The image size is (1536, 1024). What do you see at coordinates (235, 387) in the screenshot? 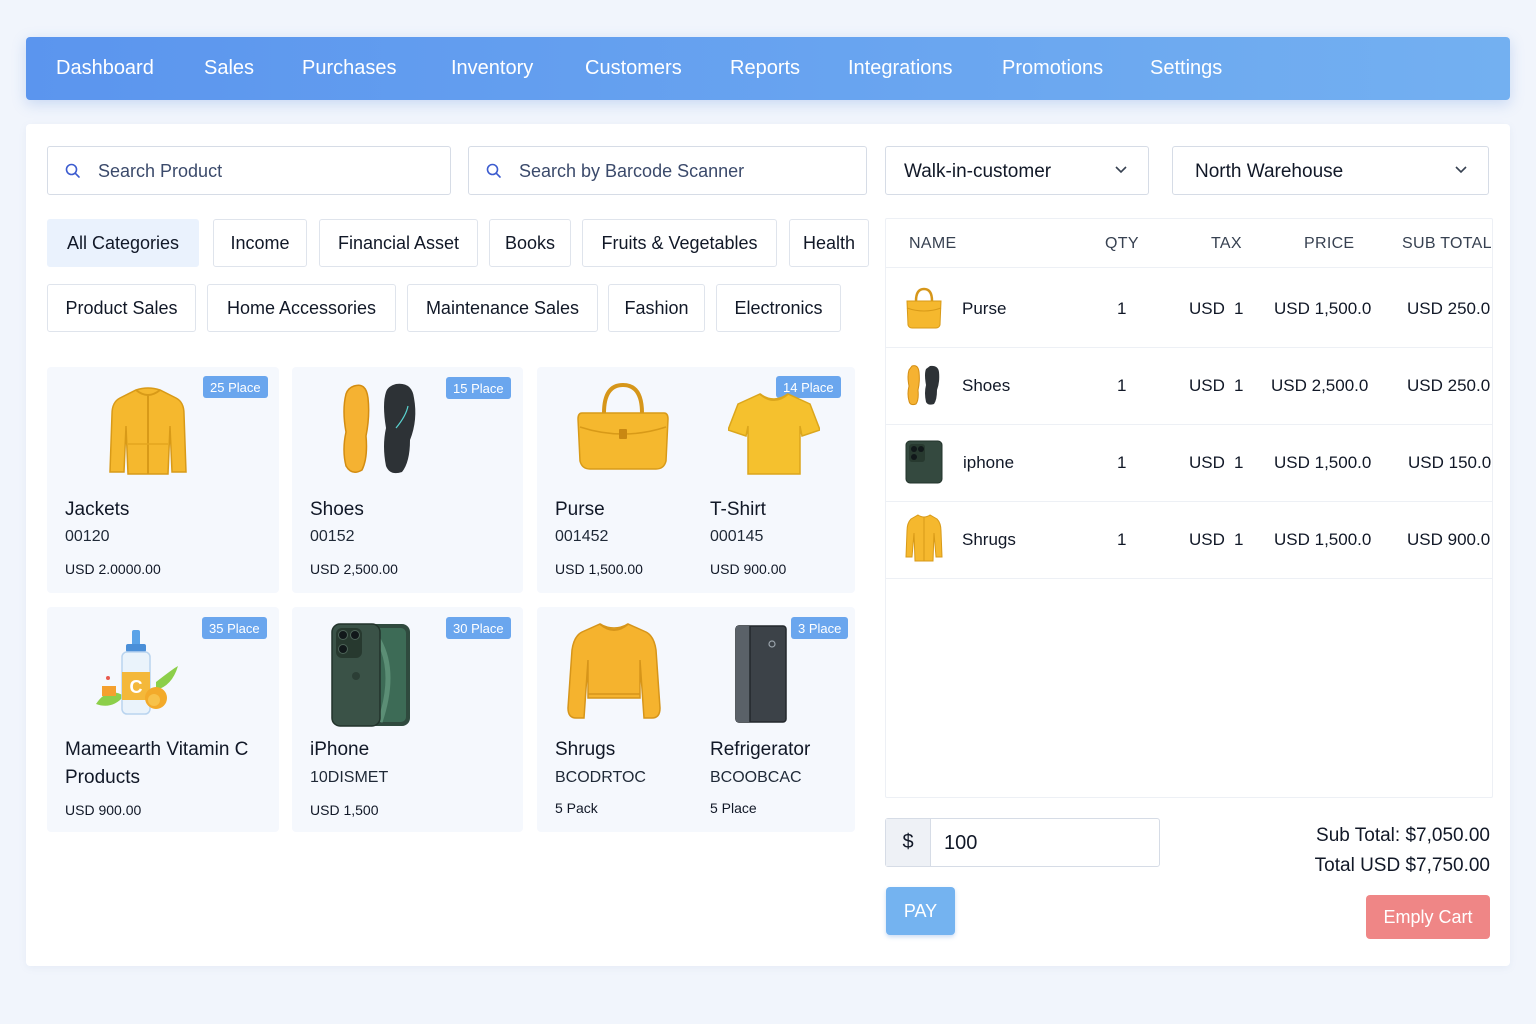
I see `stock-badge: 25 Place` at bounding box center [235, 387].